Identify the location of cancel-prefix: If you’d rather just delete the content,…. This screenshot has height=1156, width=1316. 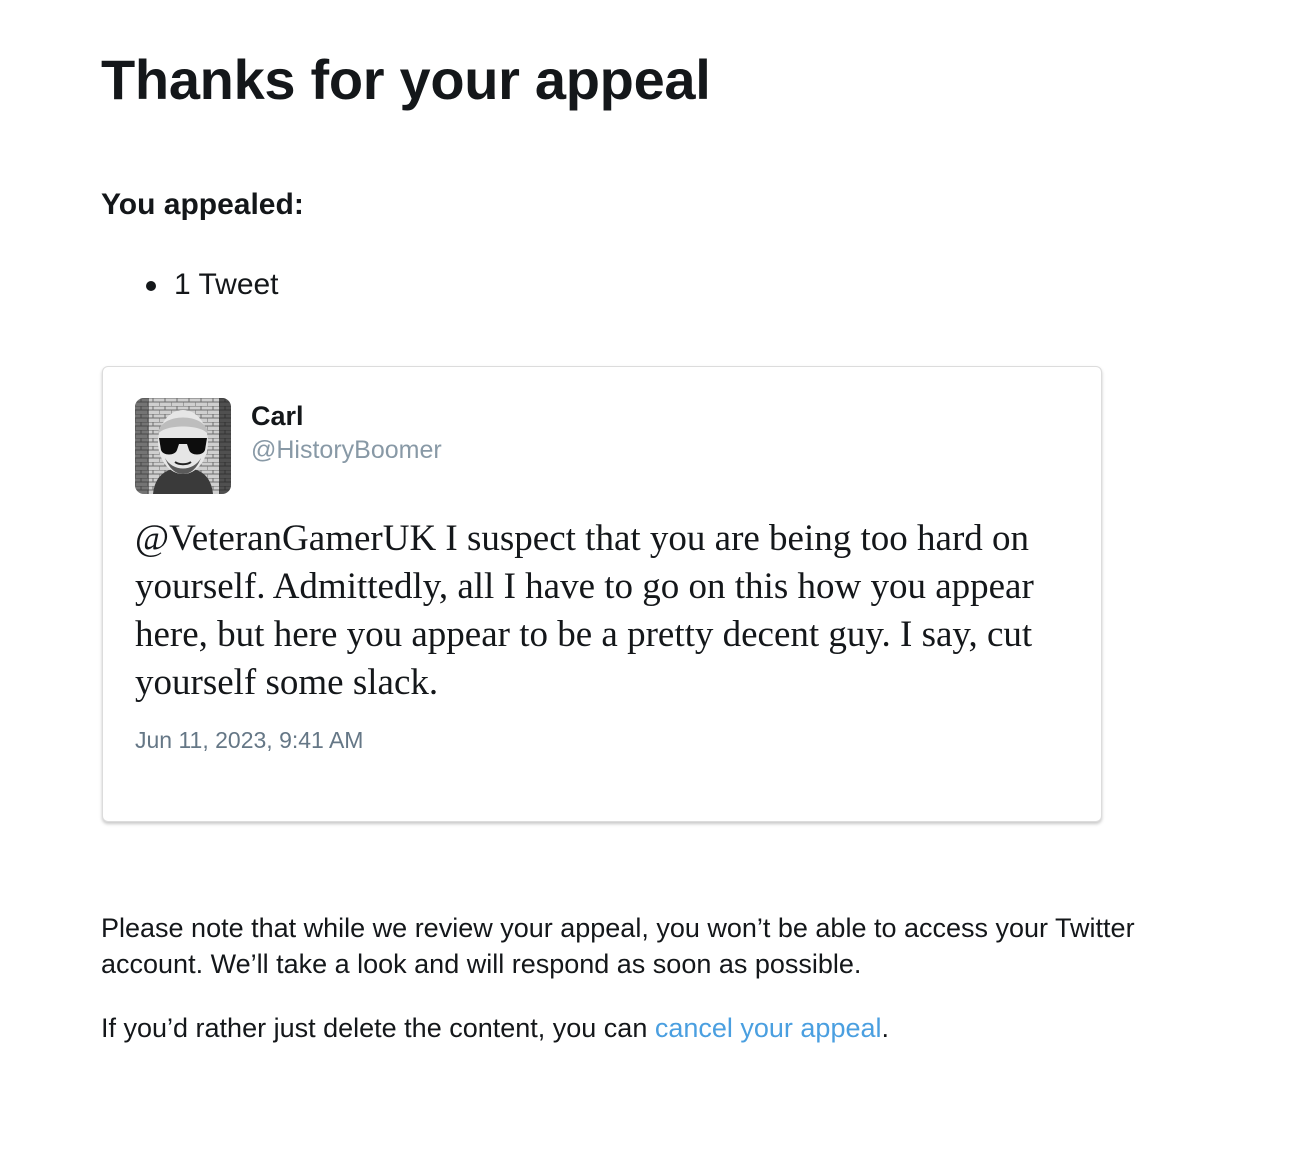
(378, 1028).